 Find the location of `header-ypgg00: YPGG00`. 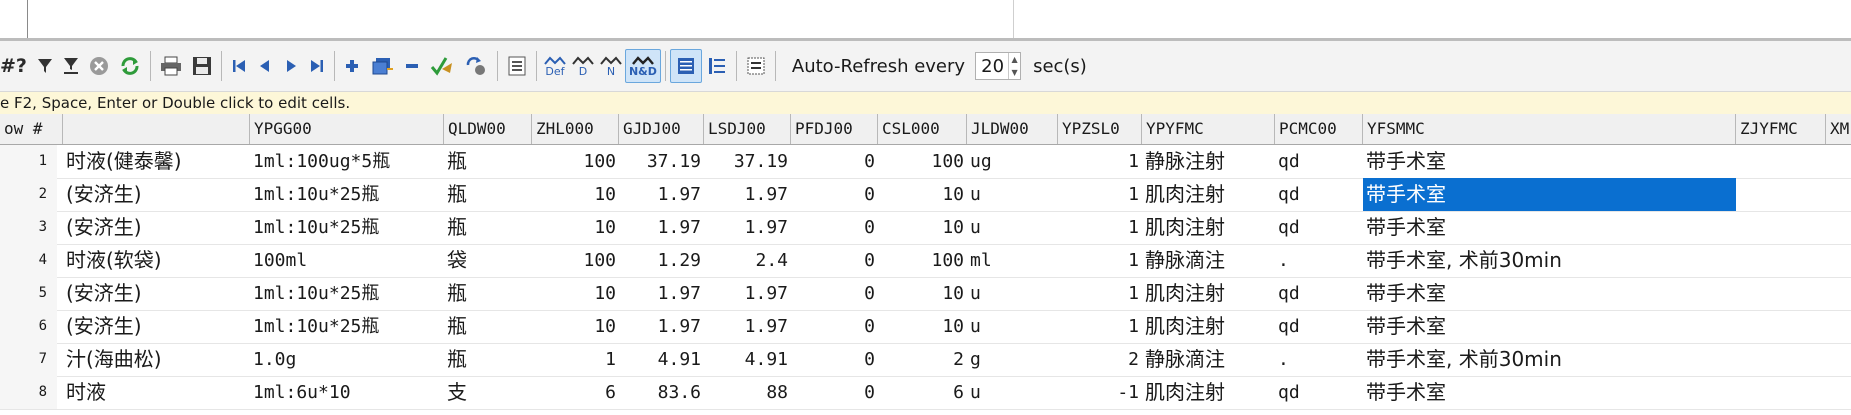

header-ypgg00: YPGG00 is located at coordinates (347, 129).